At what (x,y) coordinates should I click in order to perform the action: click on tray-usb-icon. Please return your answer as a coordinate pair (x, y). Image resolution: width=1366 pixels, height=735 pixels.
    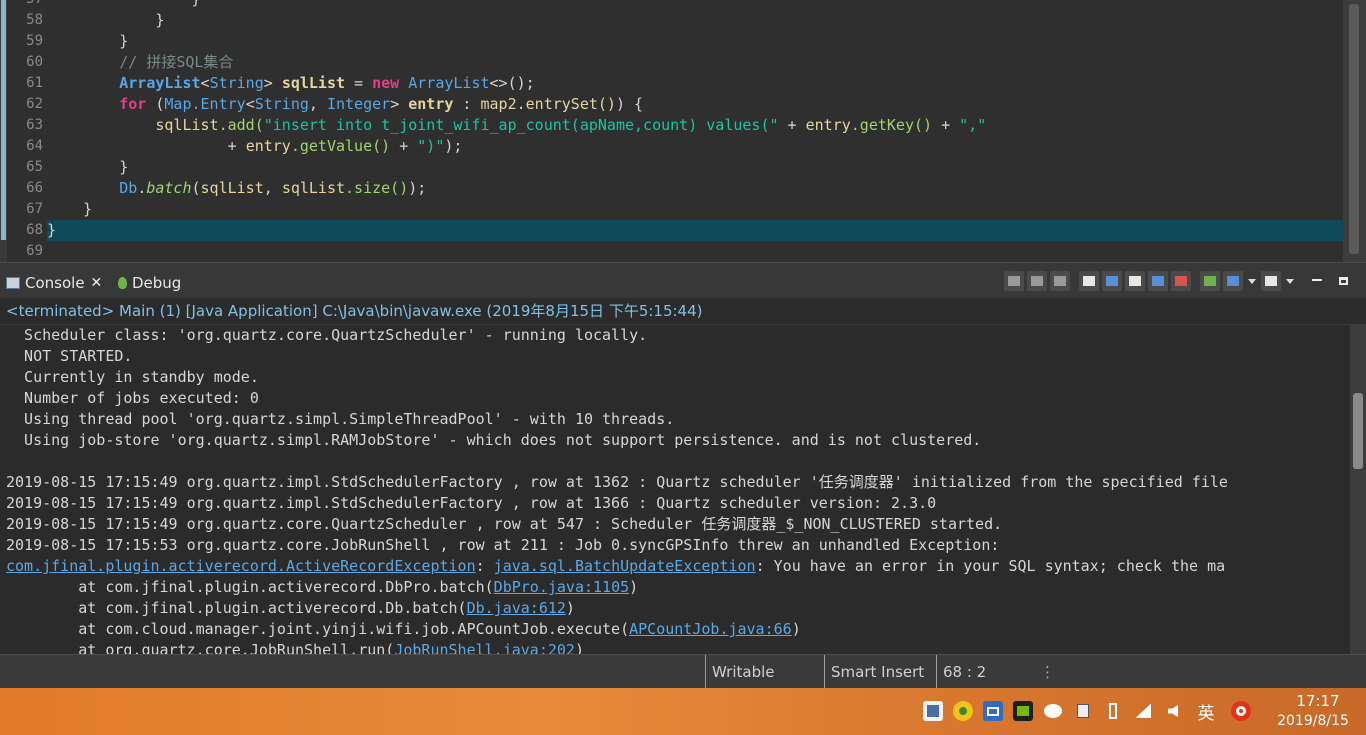
    Looking at the image, I should click on (1113, 711).